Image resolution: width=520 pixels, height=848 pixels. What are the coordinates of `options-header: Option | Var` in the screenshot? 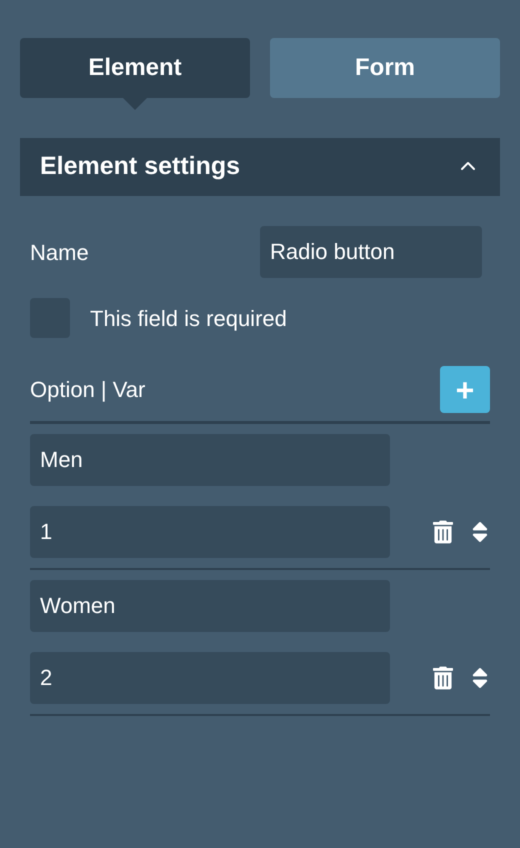 It's located at (88, 390).